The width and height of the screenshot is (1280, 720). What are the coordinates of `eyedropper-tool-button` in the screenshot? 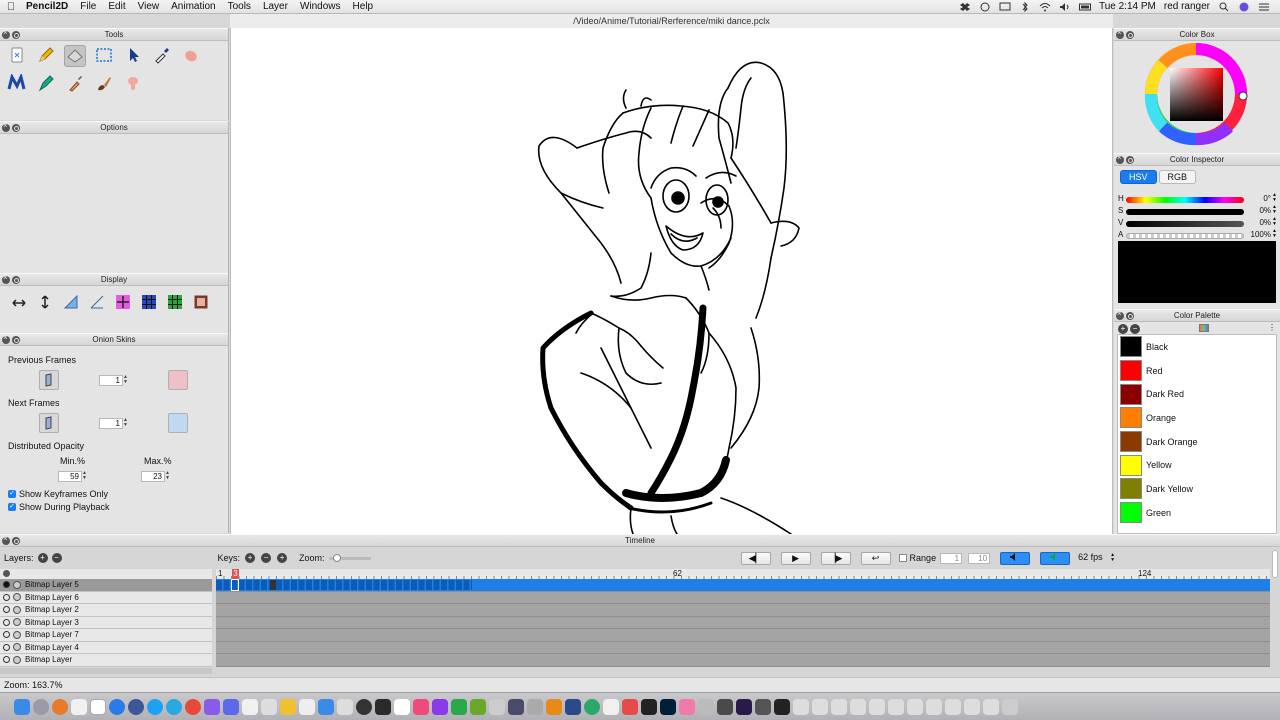 It's located at (162, 56).